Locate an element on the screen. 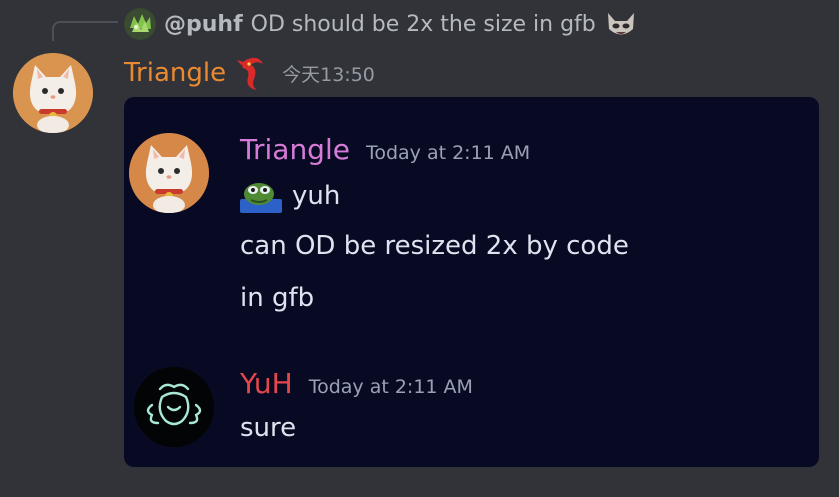  embed-avatar-triangle is located at coordinates (169, 173).